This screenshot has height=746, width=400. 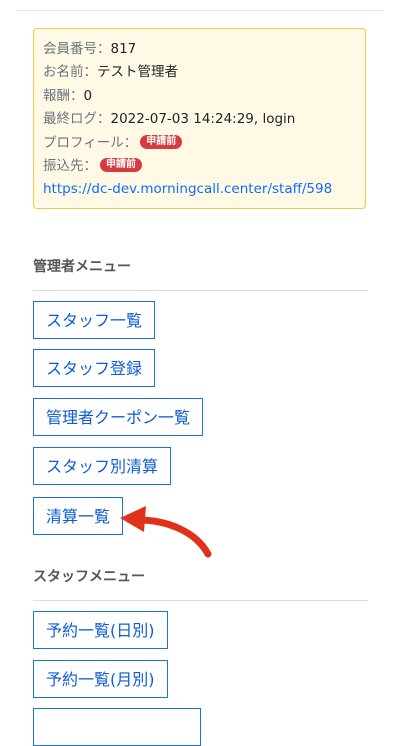 I want to click on member-name-row: お名前：テスト管理者, so click(x=110, y=72).